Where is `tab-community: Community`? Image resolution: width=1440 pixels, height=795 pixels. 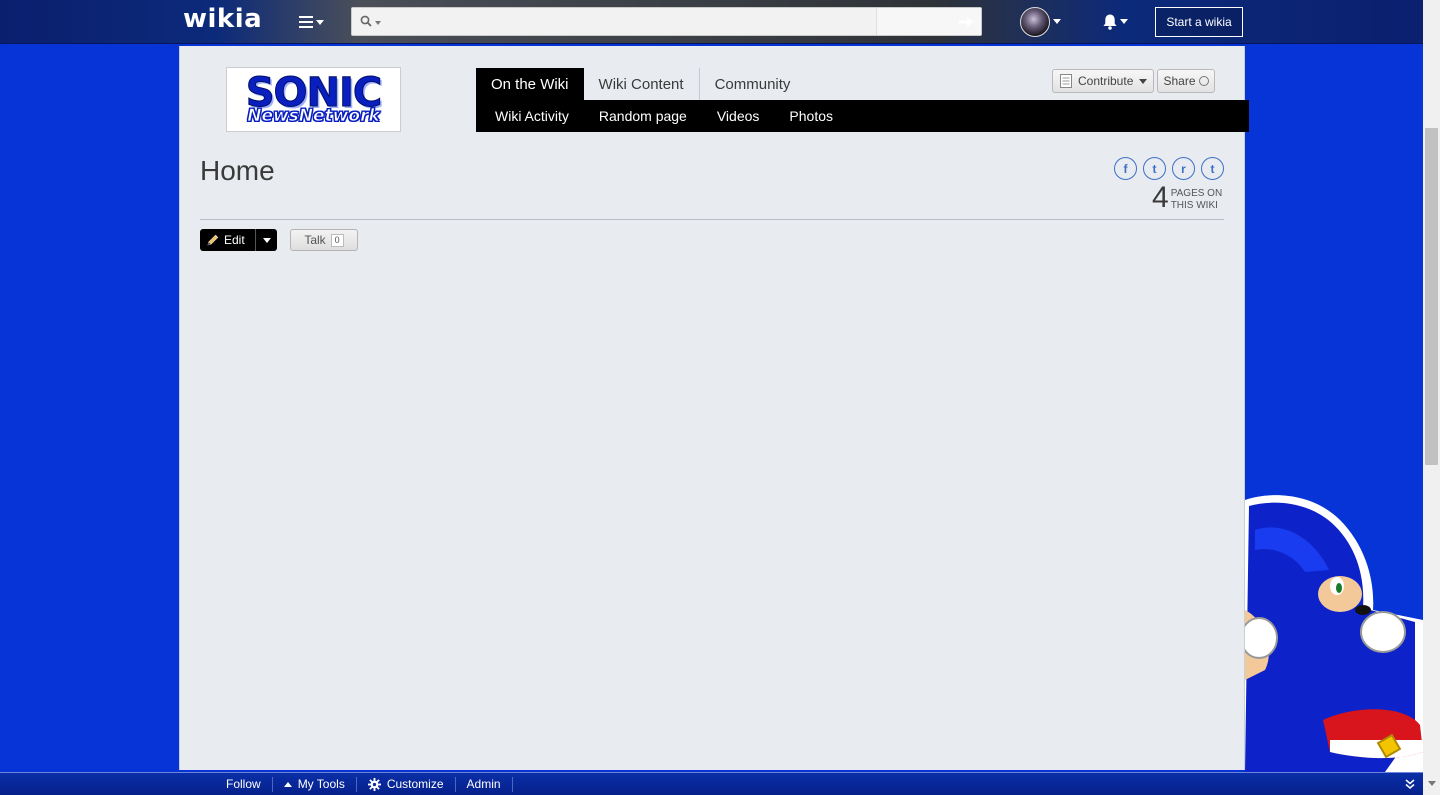 tab-community: Community is located at coordinates (753, 84).